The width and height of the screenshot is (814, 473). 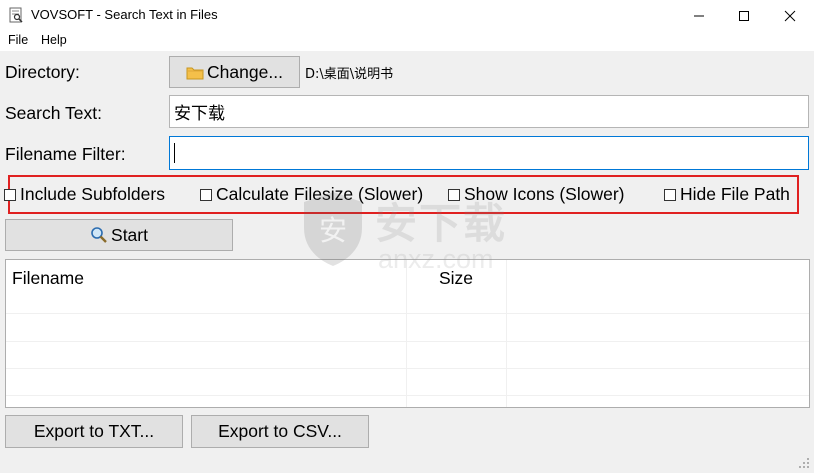 I want to click on close-icon, so click(x=790, y=15).